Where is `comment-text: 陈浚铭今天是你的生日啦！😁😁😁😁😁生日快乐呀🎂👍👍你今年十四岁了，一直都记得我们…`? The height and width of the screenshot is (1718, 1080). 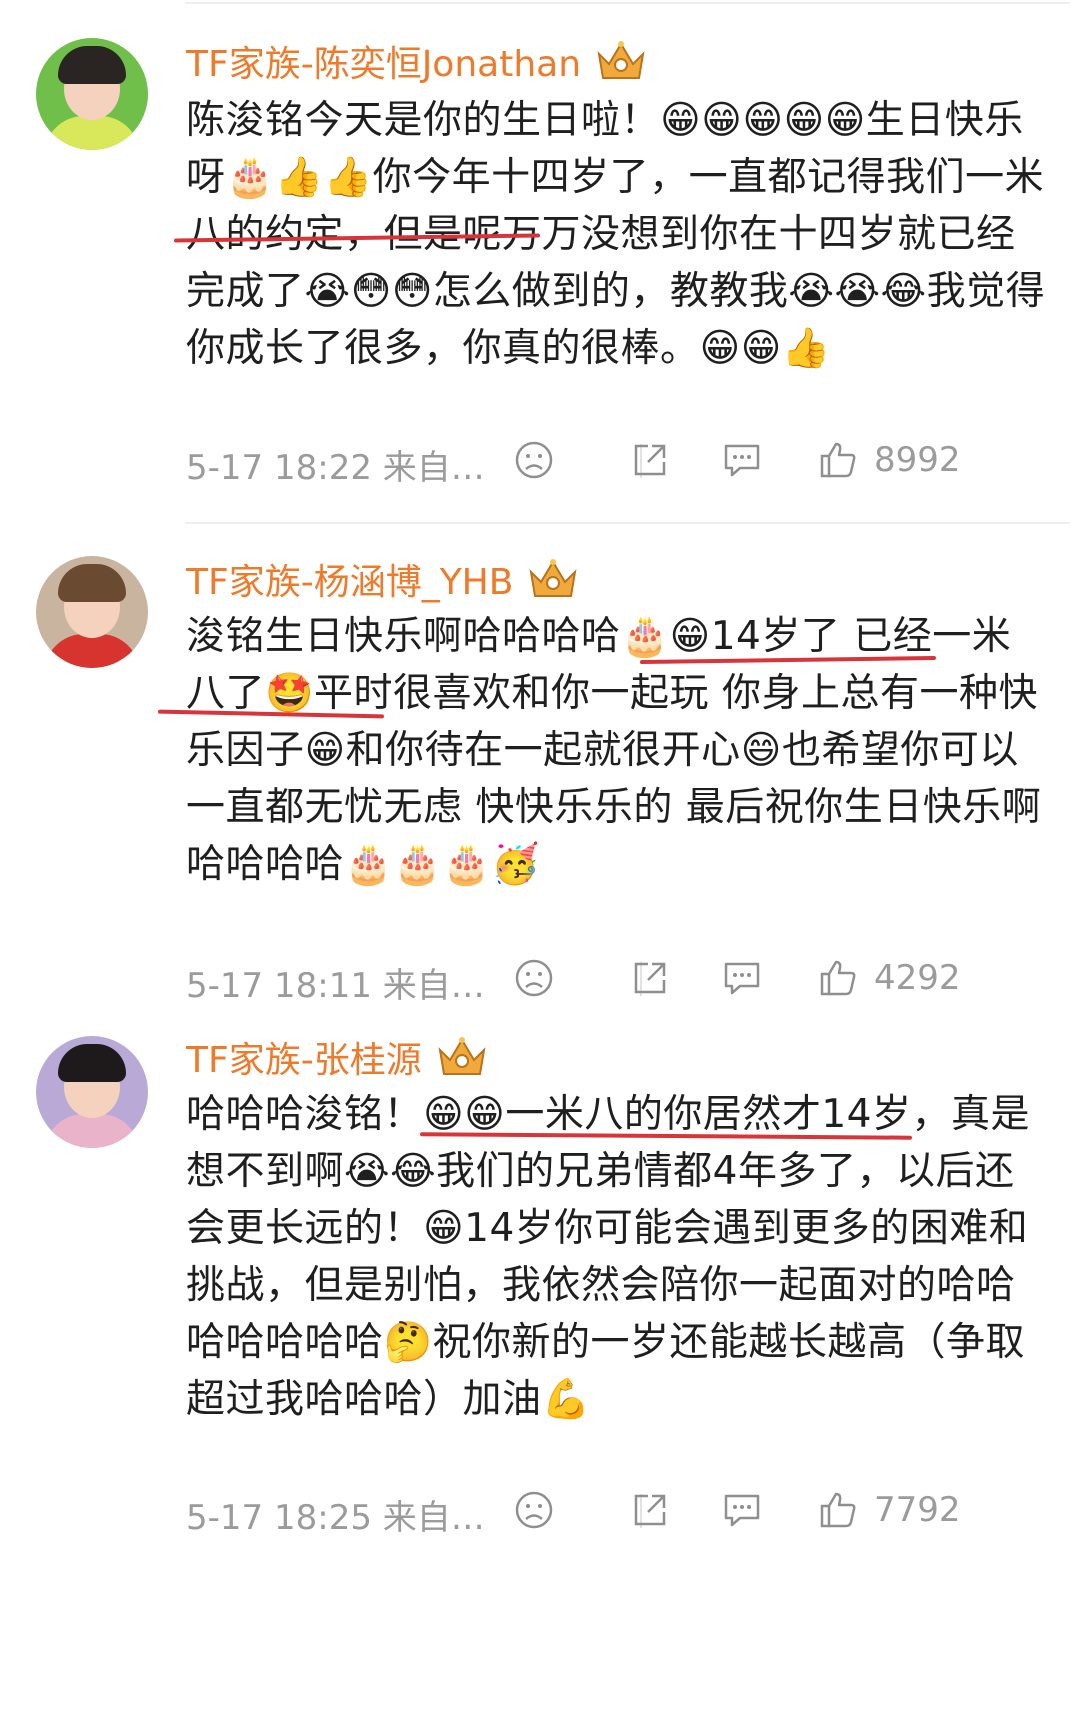
comment-text: 陈浚铭今天是你的生日啦！😁😁😁😁😁生日快乐呀🎂👍👍你今年十四岁了，一直都记得我们… is located at coordinates (616, 234).